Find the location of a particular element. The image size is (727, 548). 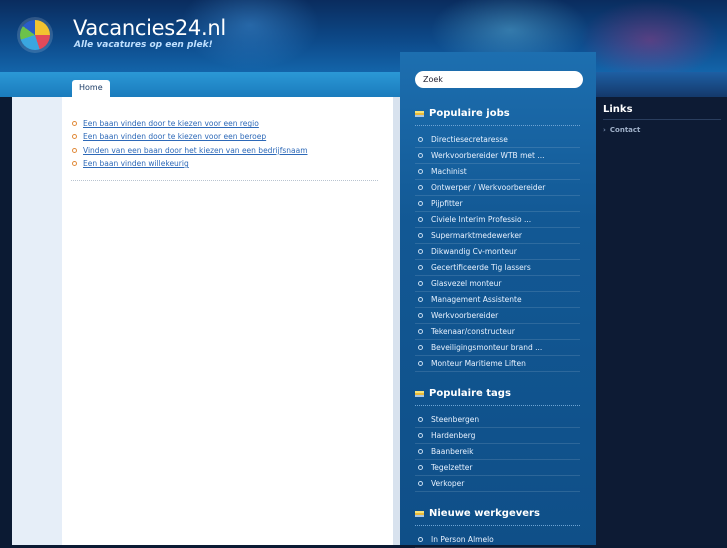

list-item: Monteur Maritieme Liften is located at coordinates (497, 364).